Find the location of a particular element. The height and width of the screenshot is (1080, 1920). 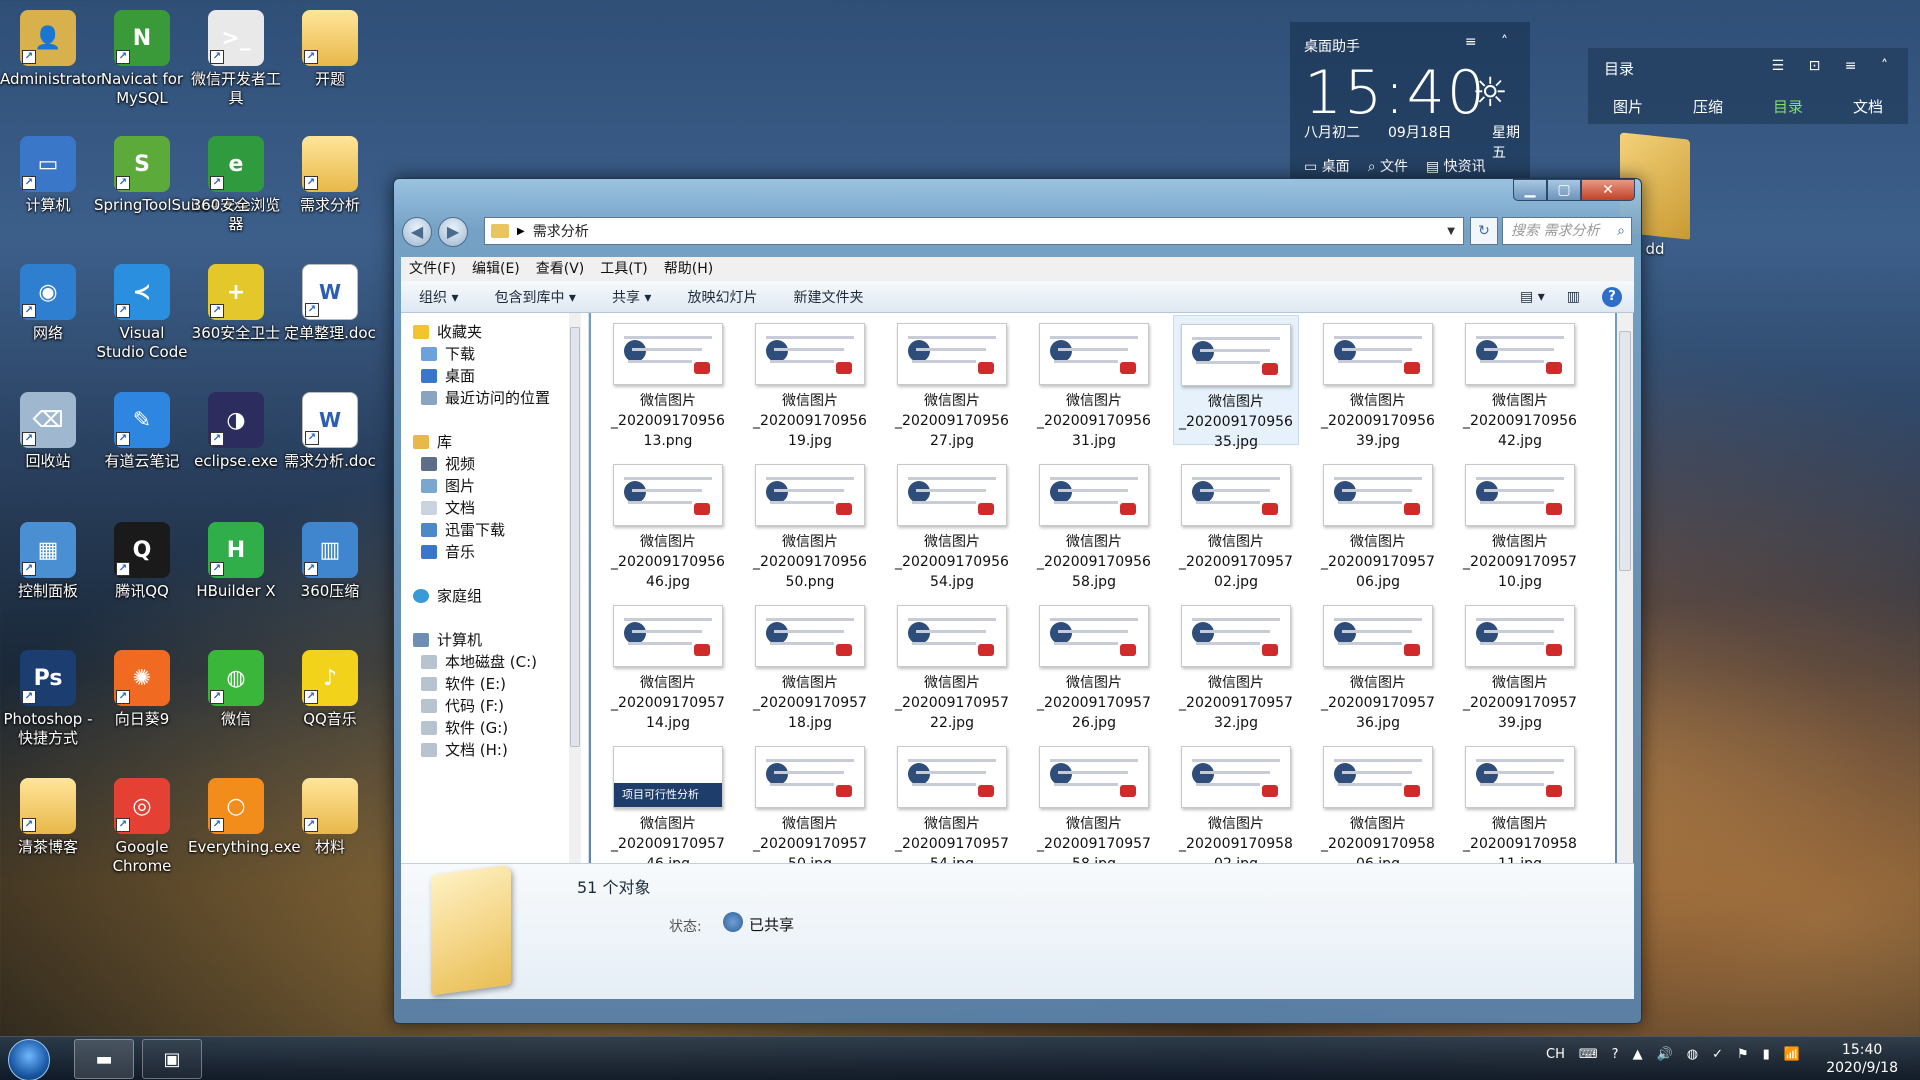

nav-drive-e: 软件 (E:) is located at coordinates (463, 683).